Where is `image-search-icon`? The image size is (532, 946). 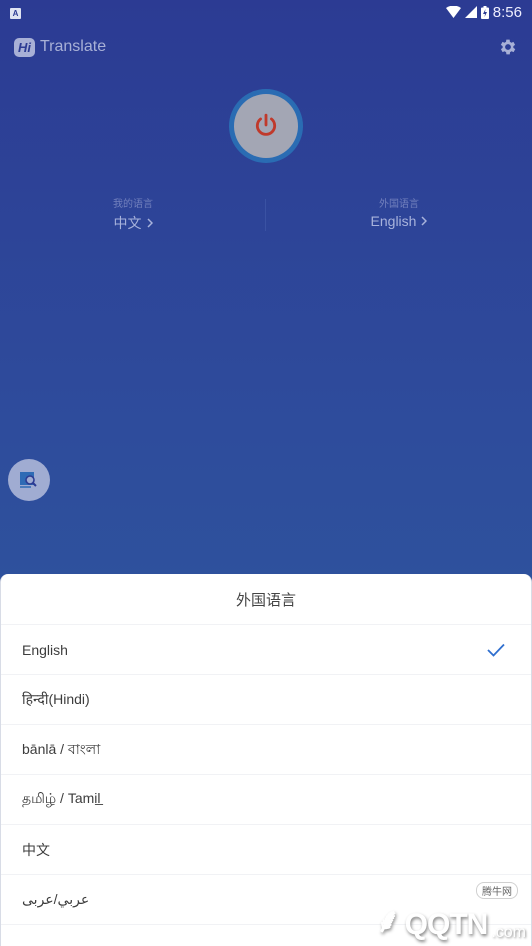
image-search-icon is located at coordinates (28, 480).